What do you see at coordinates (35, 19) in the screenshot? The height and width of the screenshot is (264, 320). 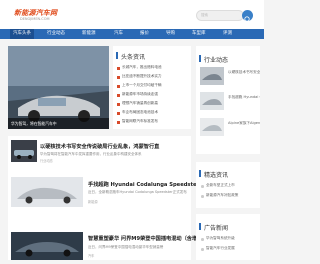 I see `site-logo-sub: DENGJIMEN.COM` at bounding box center [35, 19].